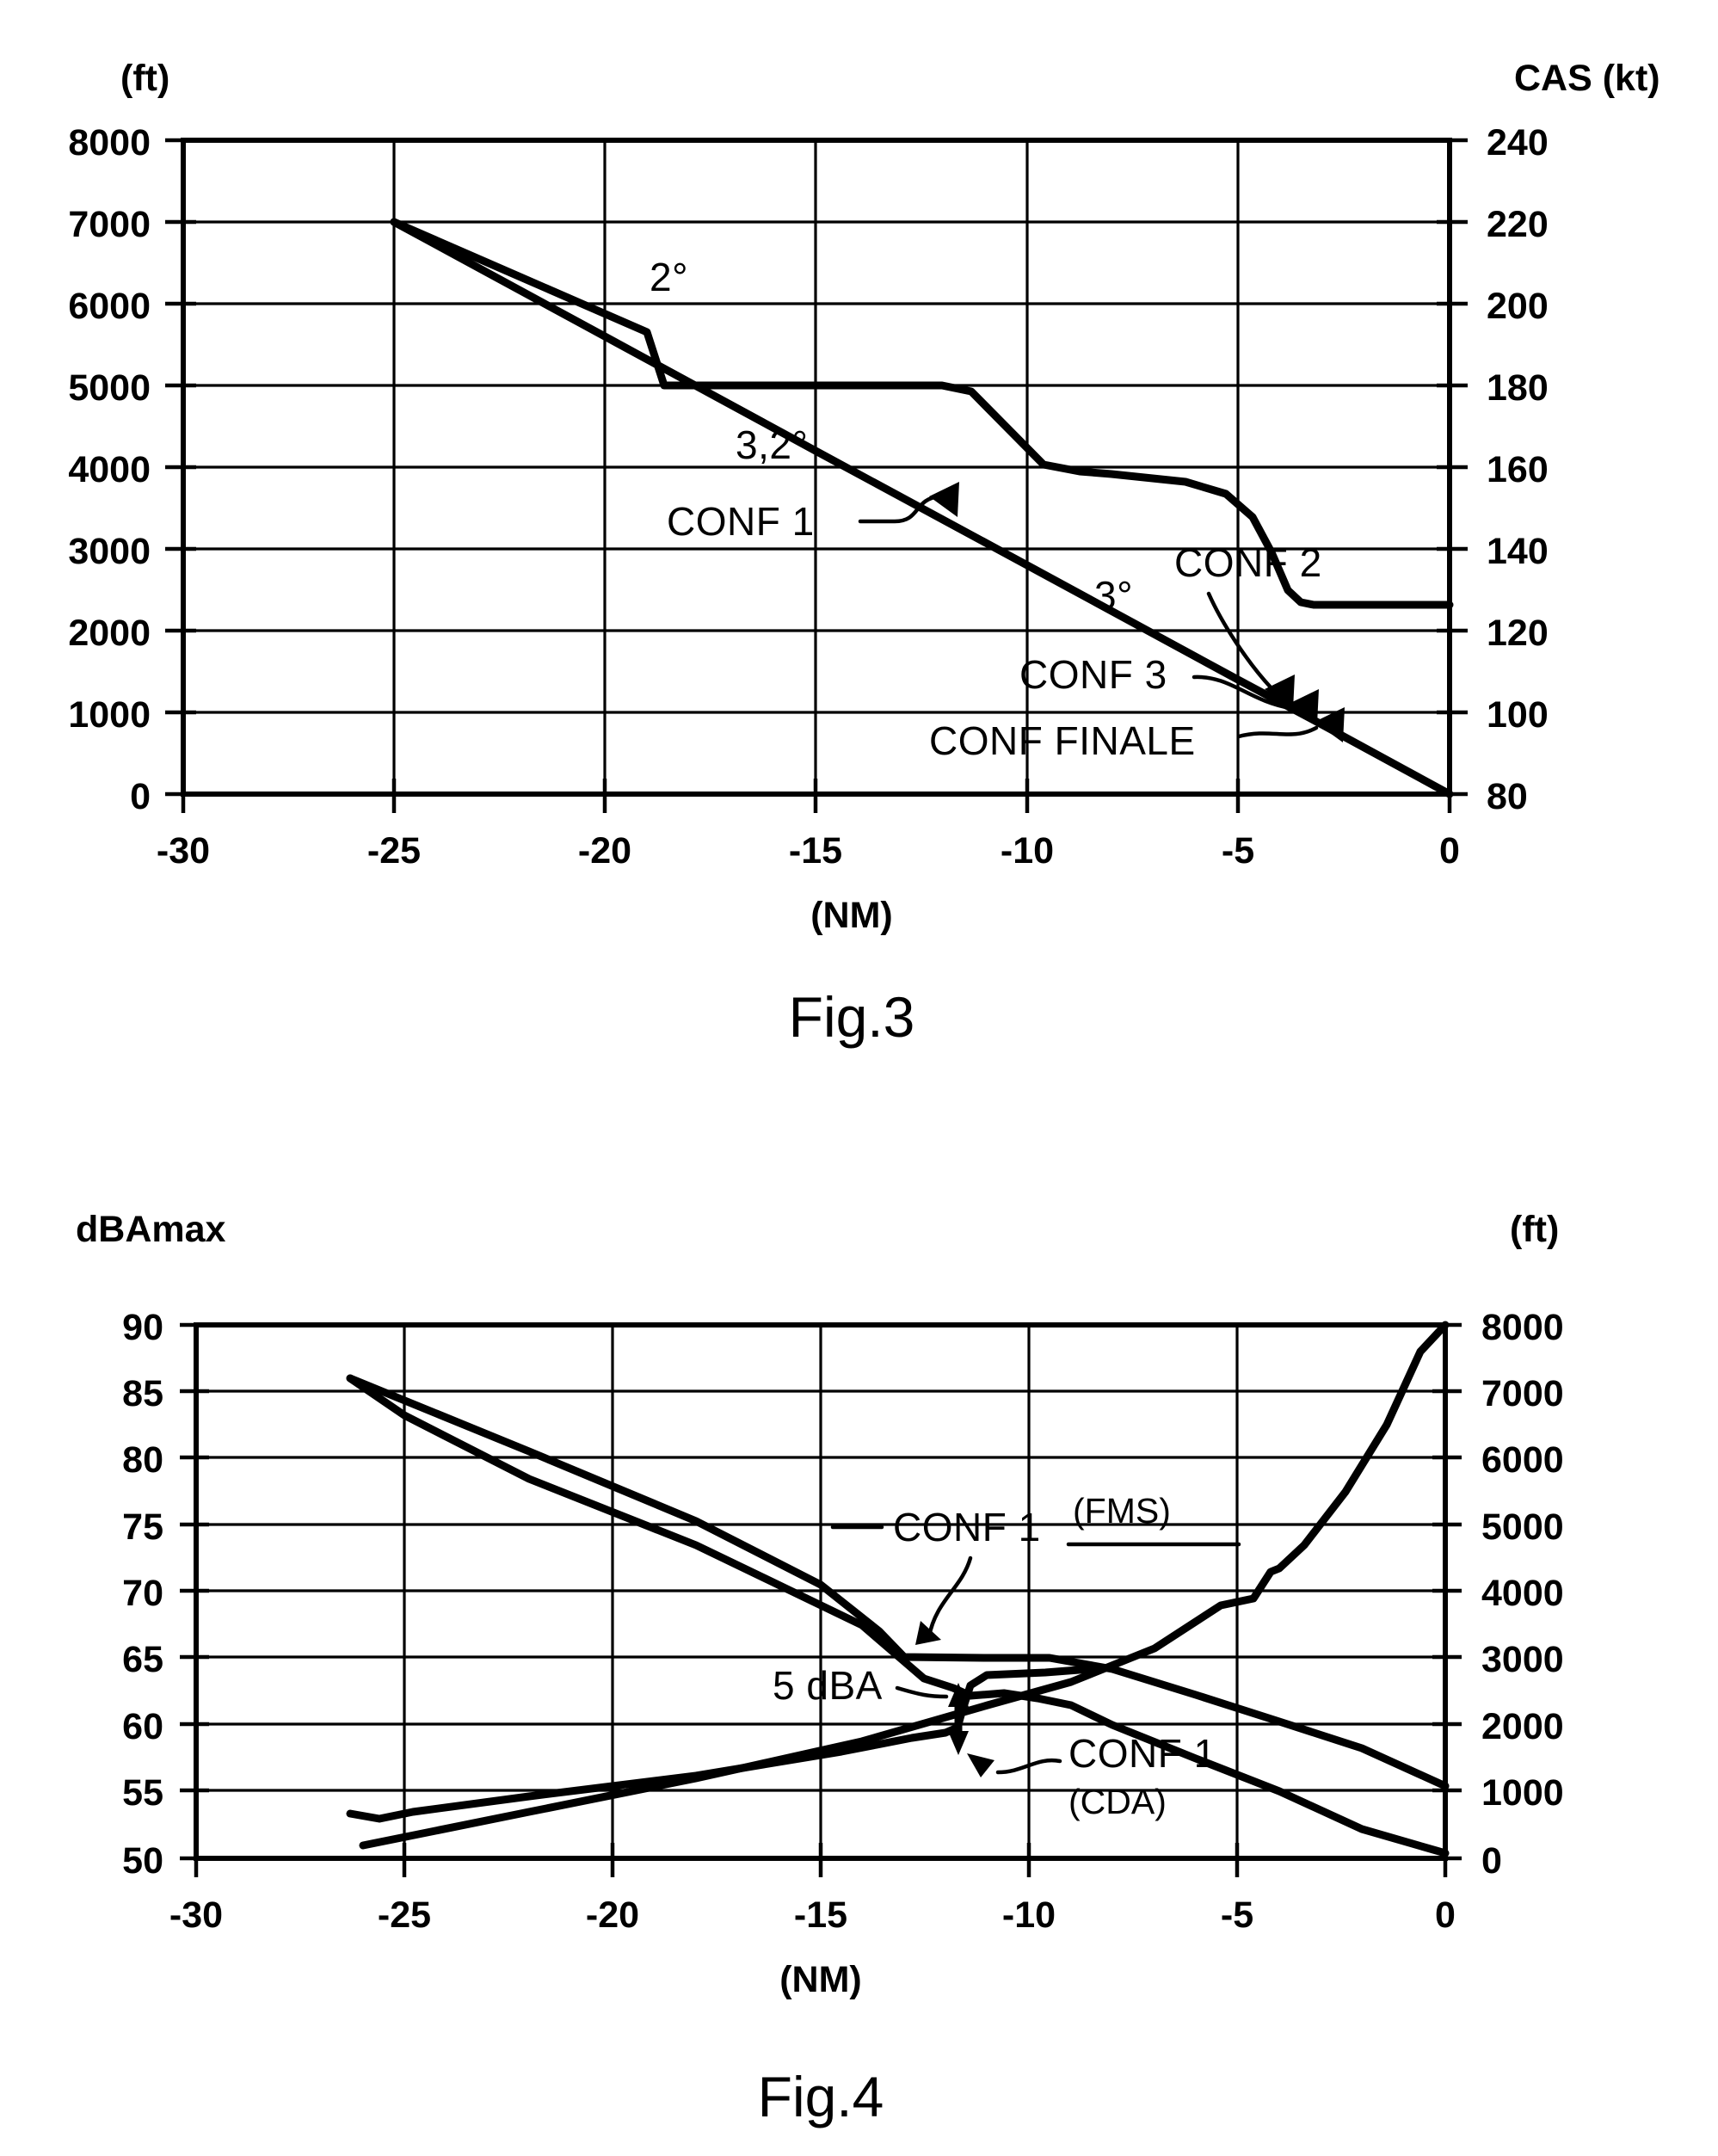 Image resolution: width=1718 pixels, height=2156 pixels. Describe the element at coordinates (142, 1861) in the screenshot. I see `fig4-left-tick-8: 50` at that location.